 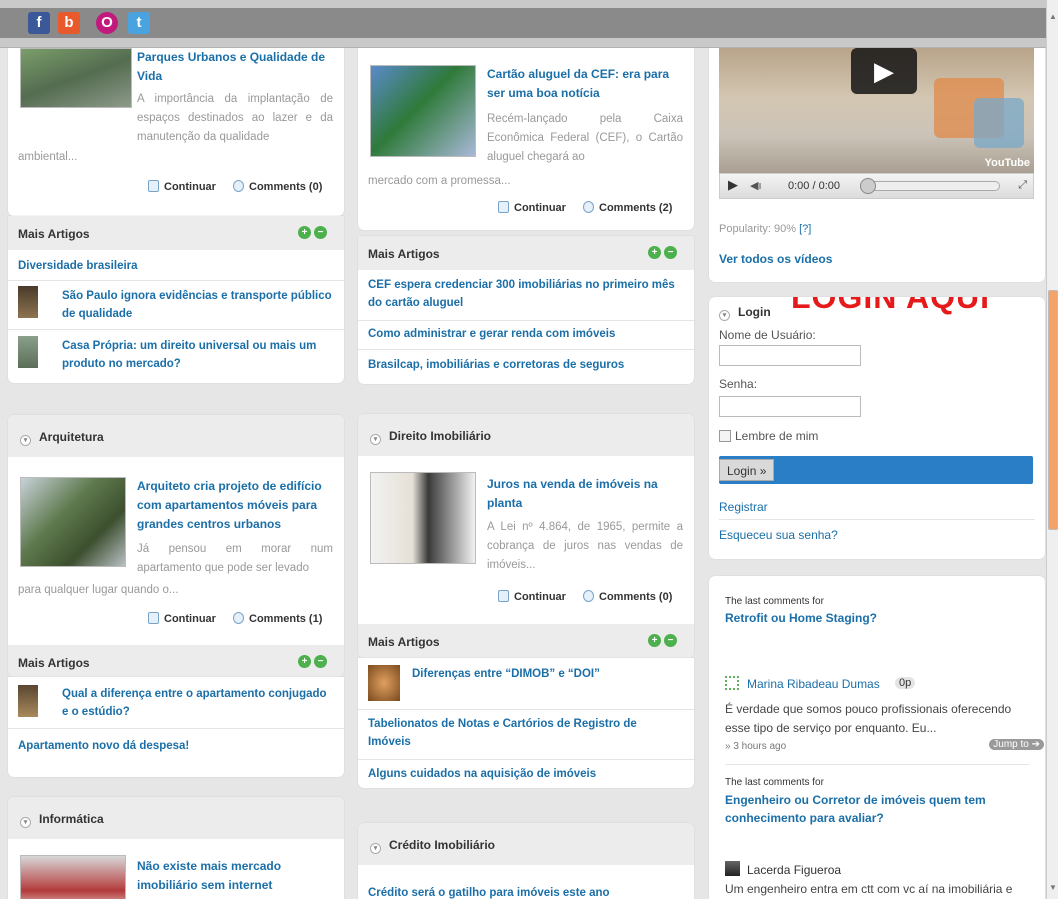 I want to click on social-strip, so click(x=523, y=23).